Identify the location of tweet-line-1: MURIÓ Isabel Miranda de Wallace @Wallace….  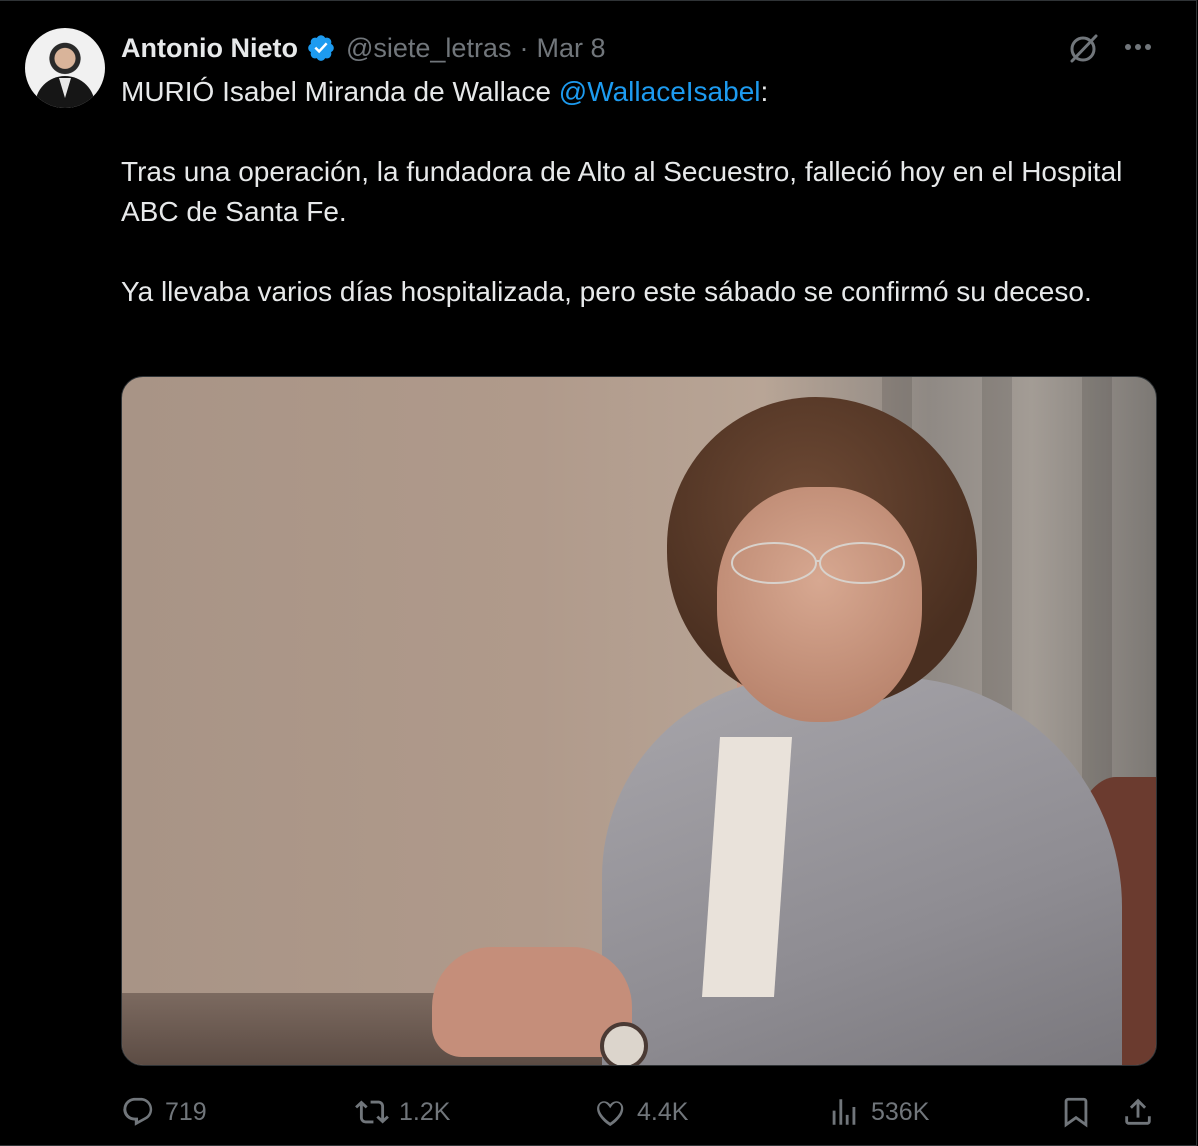
(631, 92).